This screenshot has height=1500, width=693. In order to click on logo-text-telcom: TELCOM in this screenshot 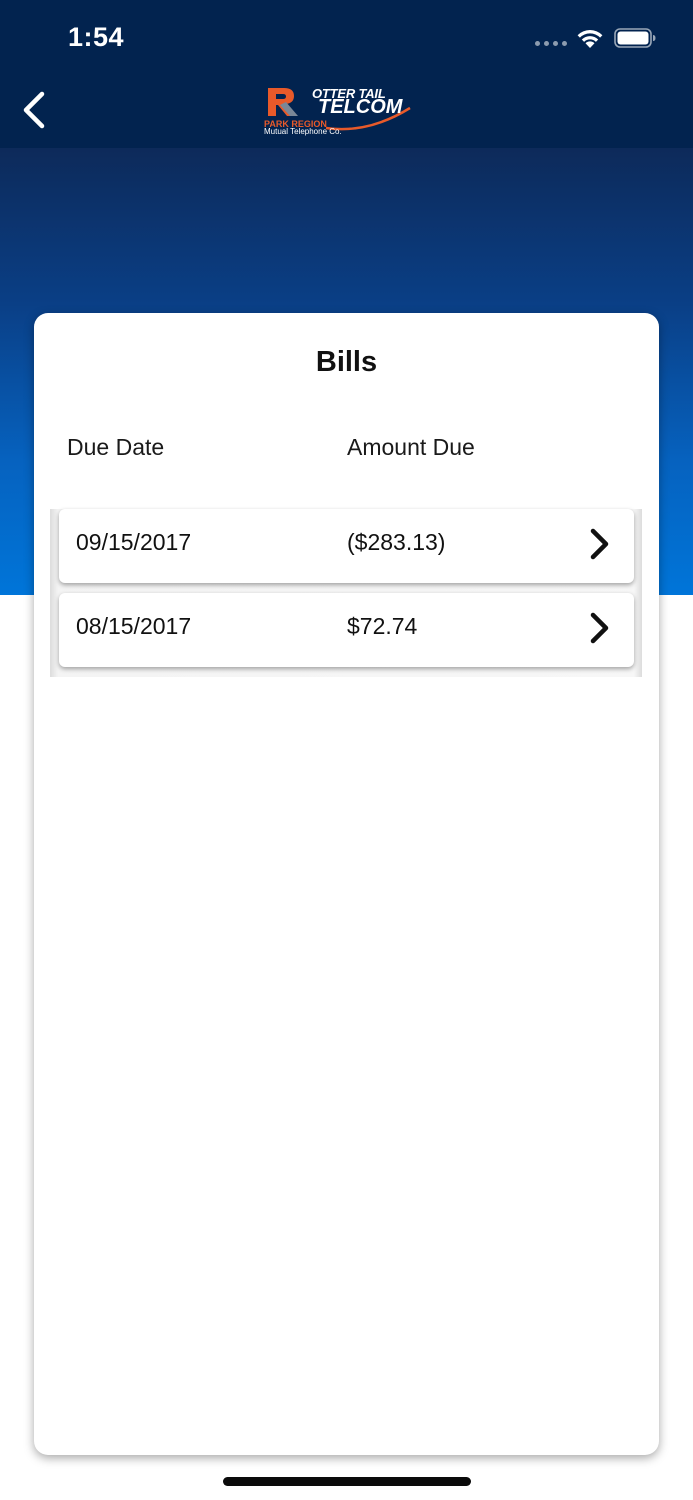, I will do `click(360, 107)`.